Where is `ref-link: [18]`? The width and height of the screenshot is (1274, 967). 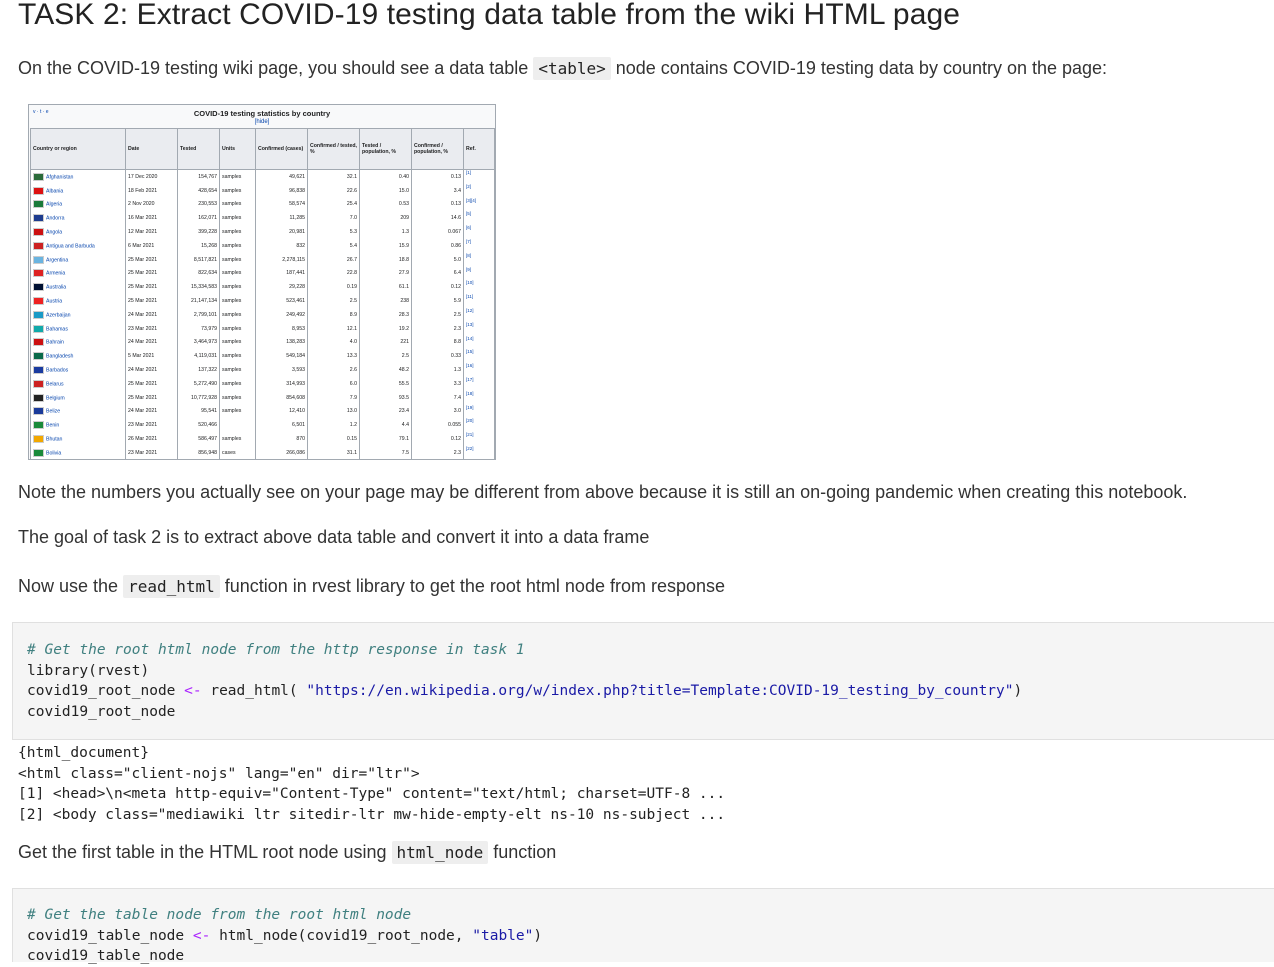 ref-link: [18] is located at coordinates (479, 397).